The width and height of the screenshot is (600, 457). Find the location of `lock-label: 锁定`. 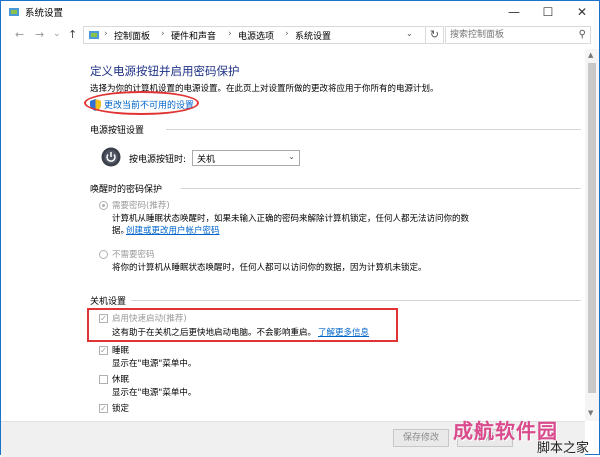

lock-label: 锁定 is located at coordinates (121, 409).